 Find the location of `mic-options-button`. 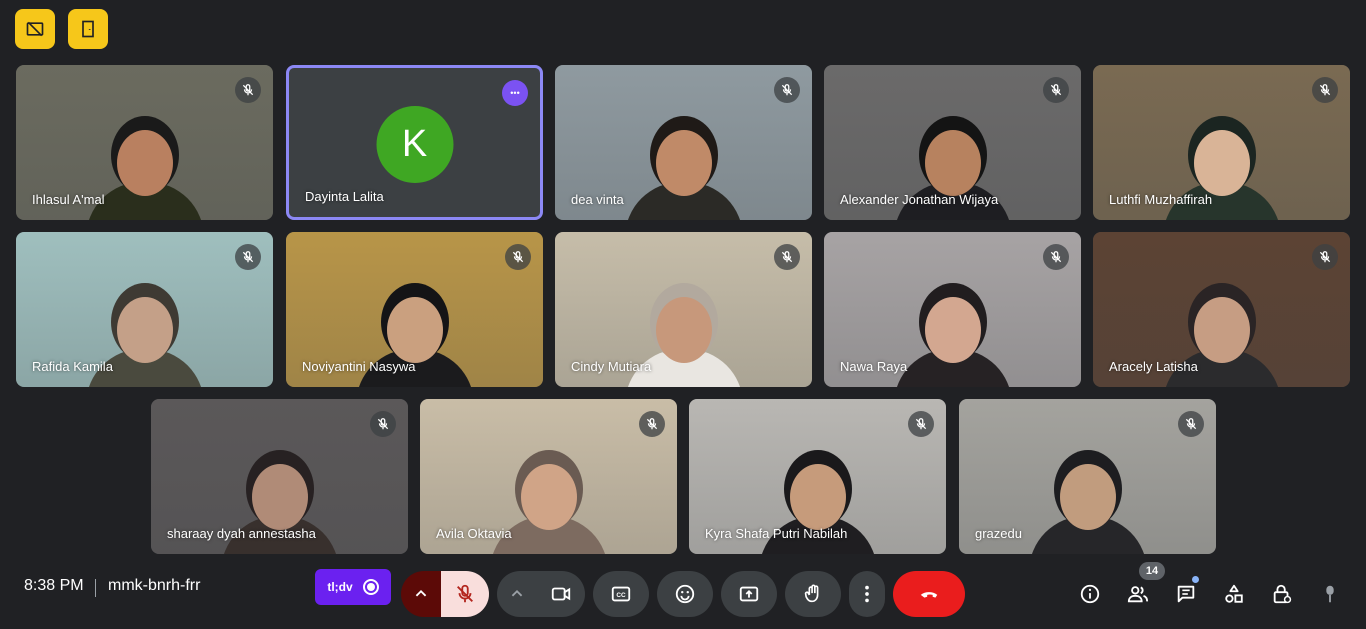

mic-options-button is located at coordinates (421, 594).